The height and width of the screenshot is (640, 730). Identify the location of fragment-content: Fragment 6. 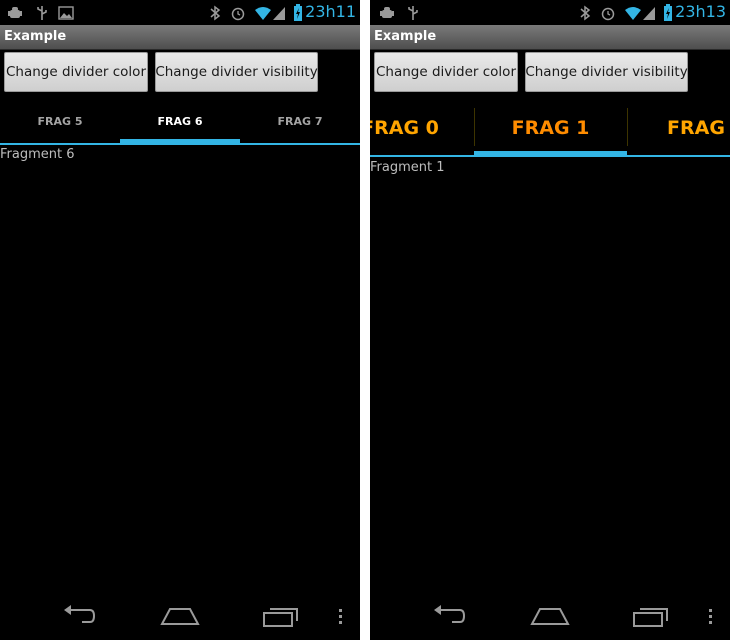
(37, 154).